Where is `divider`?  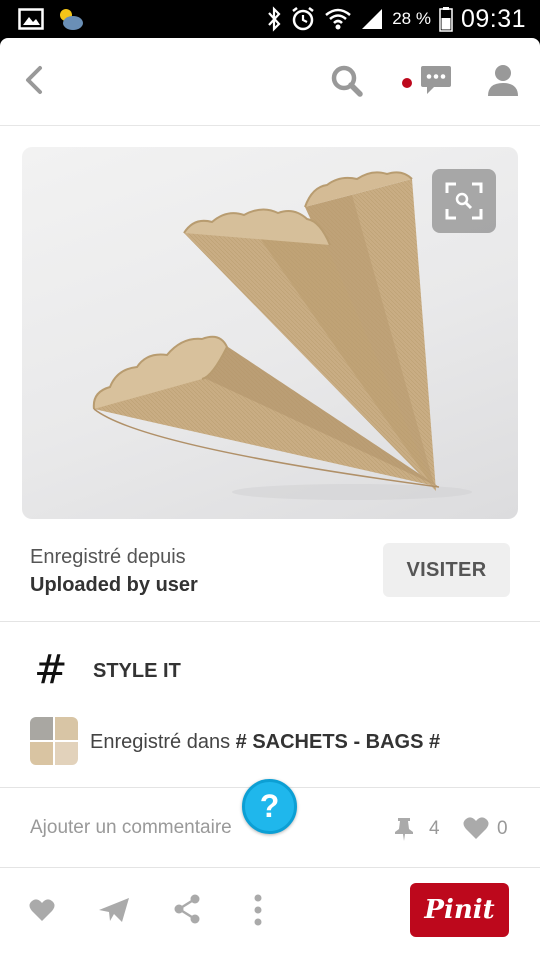
divider is located at coordinates (270, 621).